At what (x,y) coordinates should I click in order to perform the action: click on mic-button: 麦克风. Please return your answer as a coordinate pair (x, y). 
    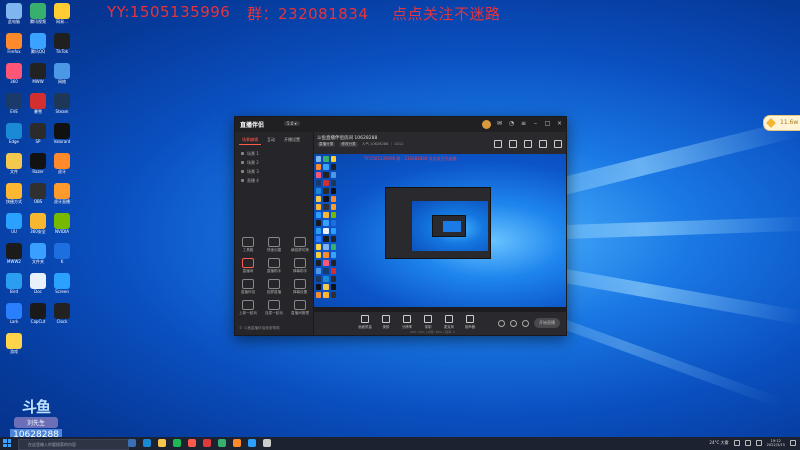
    Looking at the image, I should click on (449, 322).